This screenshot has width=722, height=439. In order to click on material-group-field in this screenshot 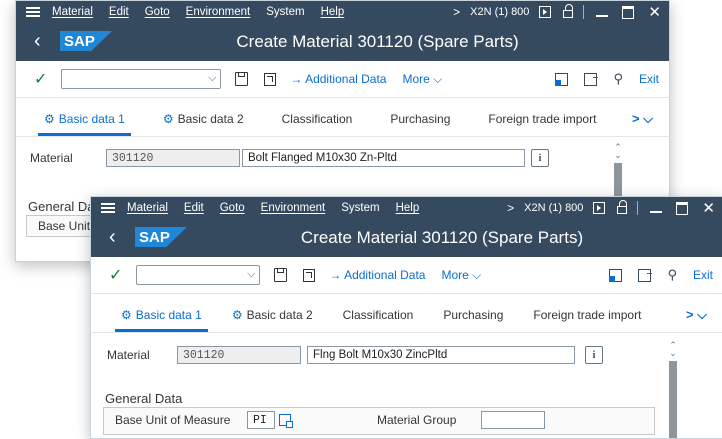, I will do `click(513, 420)`.